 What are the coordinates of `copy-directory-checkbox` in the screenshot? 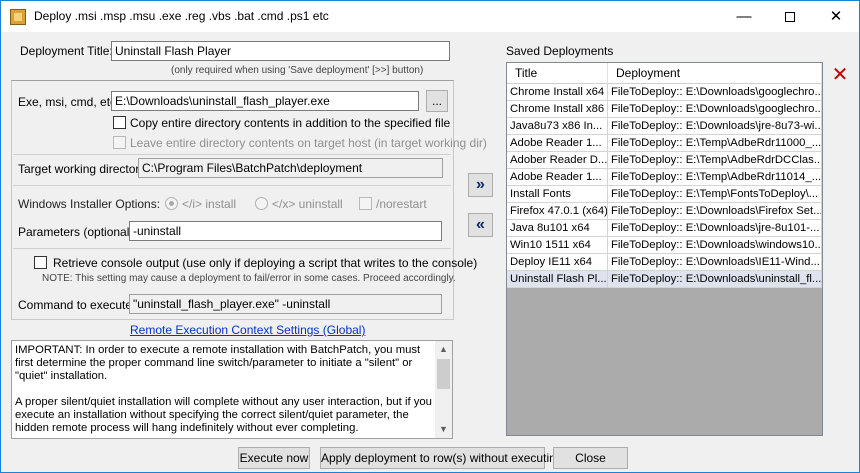 It's located at (119, 122).